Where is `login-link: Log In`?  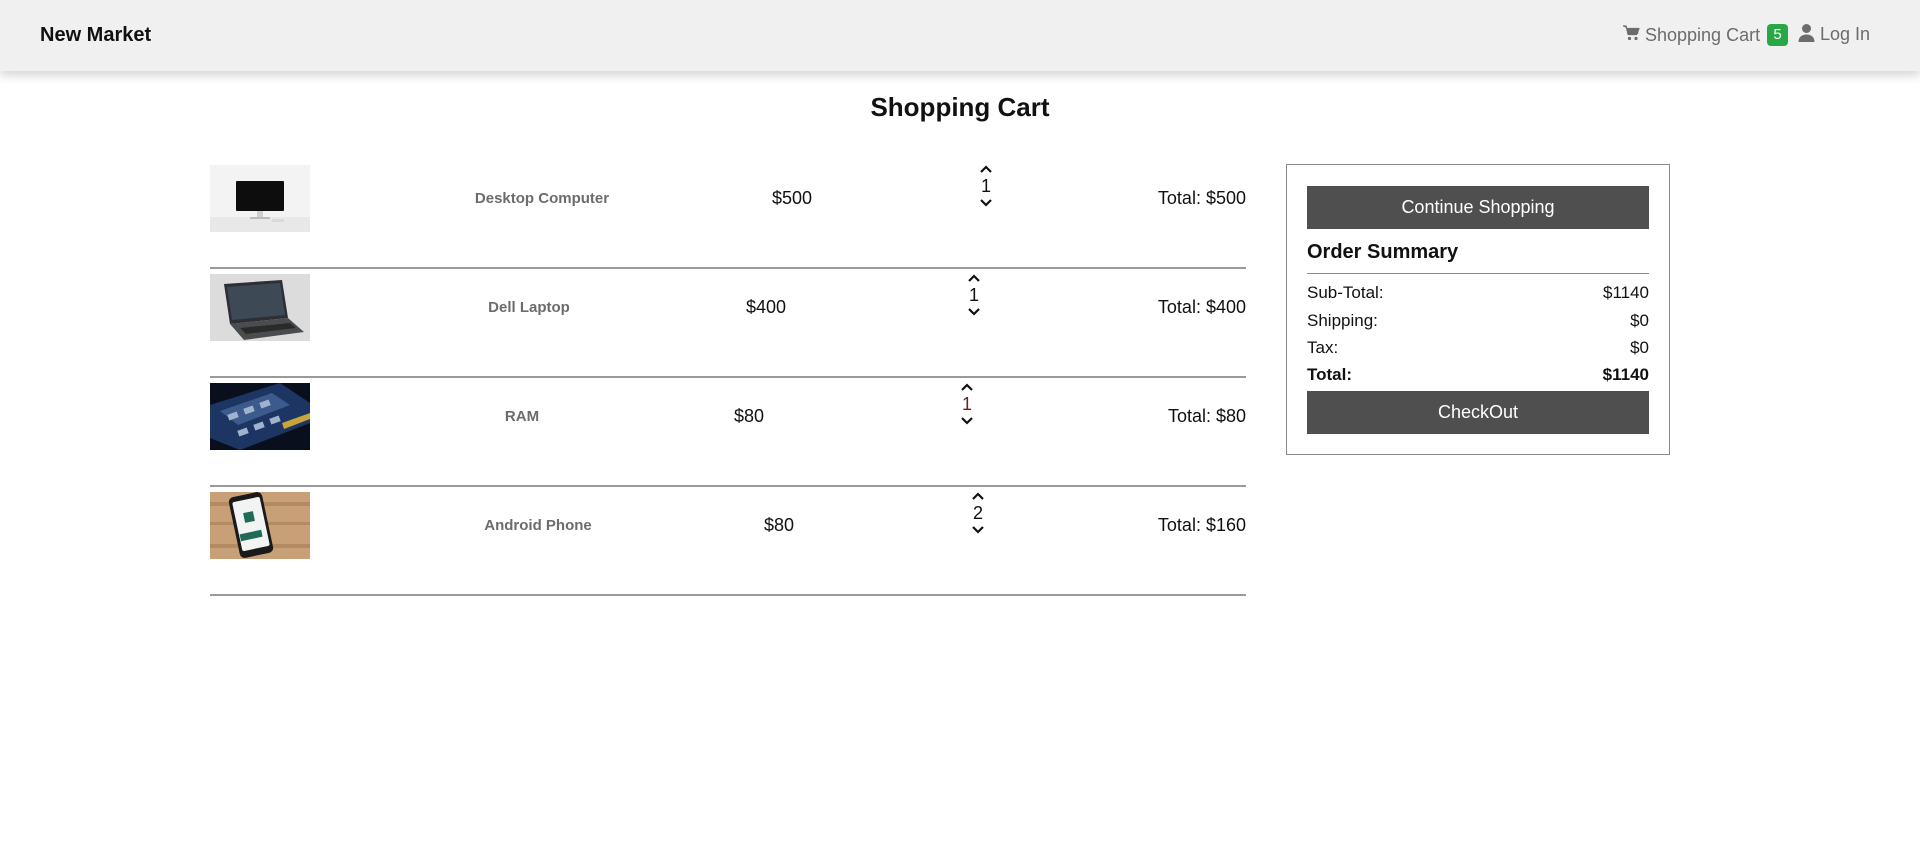
login-link: Log In is located at coordinates (1834, 34).